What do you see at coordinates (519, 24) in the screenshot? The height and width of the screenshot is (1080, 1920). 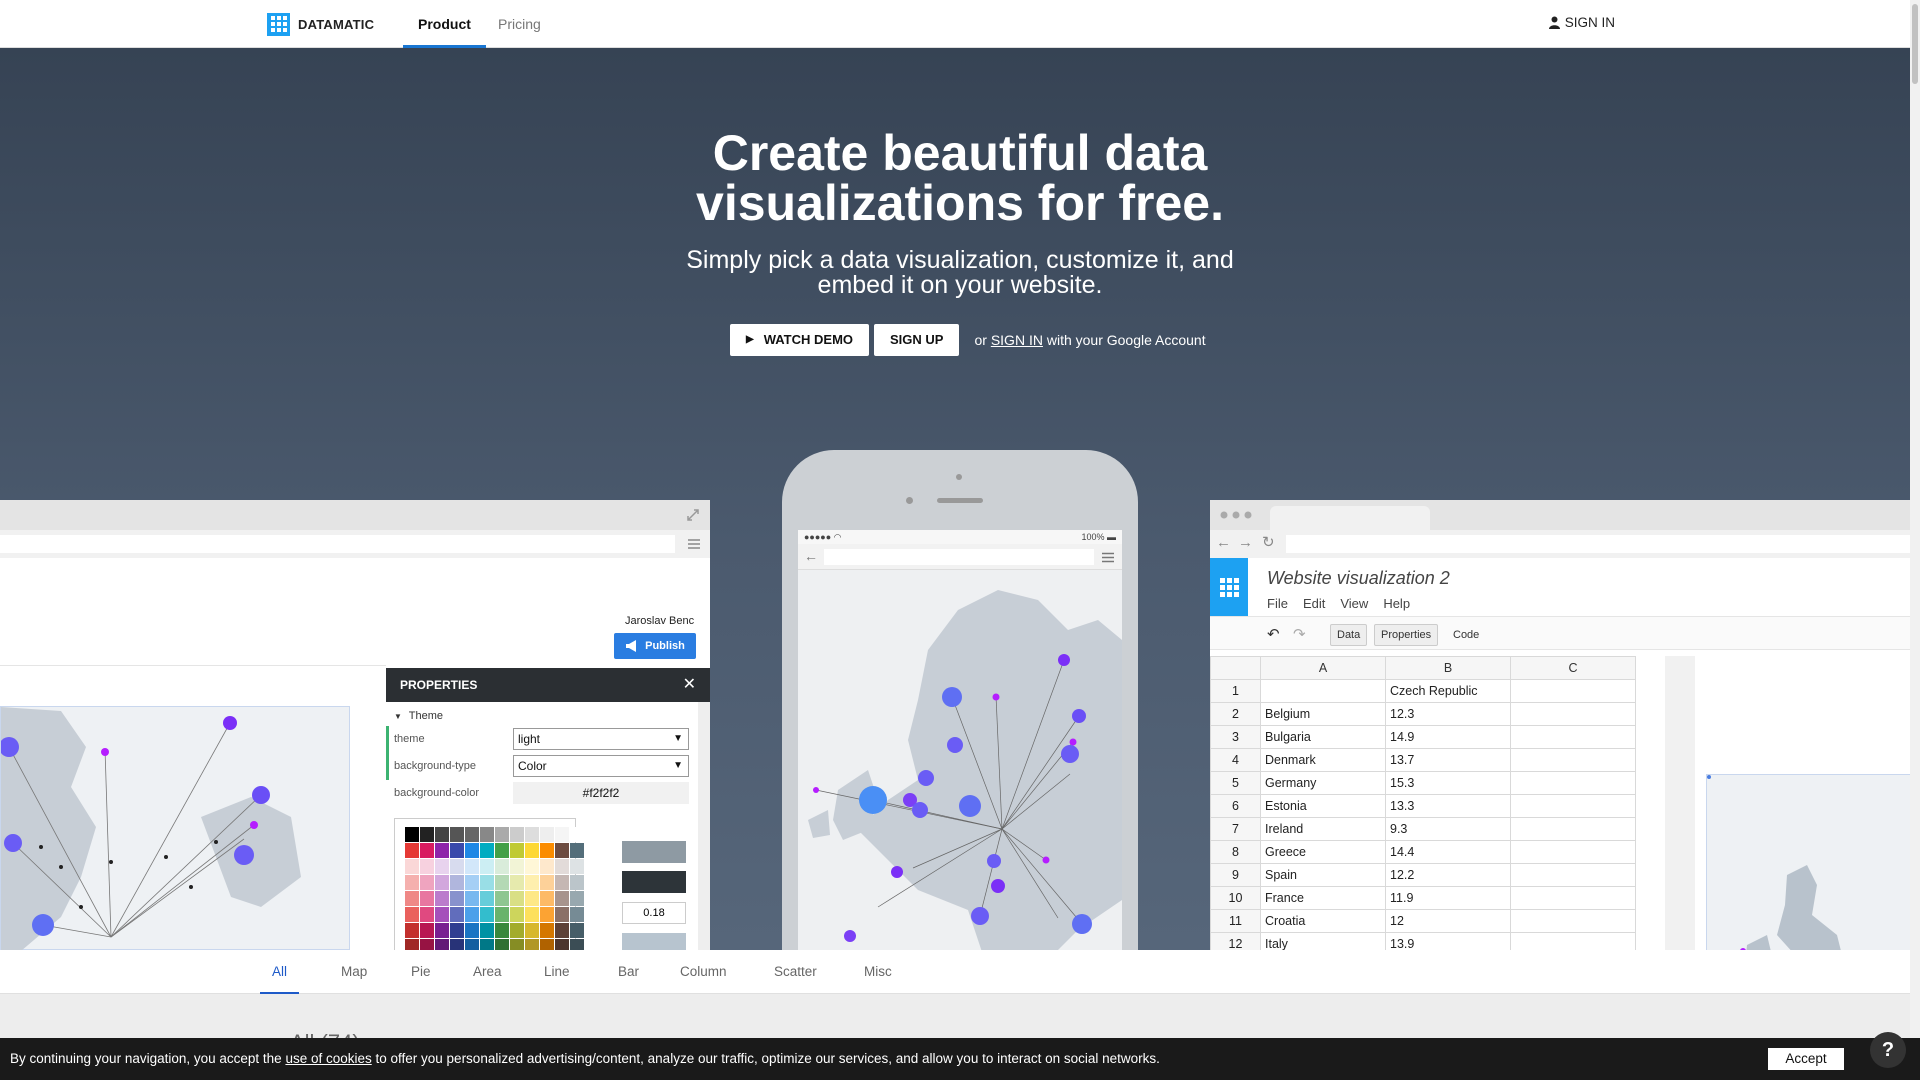 I see `nav-pricing: Pricing` at bounding box center [519, 24].